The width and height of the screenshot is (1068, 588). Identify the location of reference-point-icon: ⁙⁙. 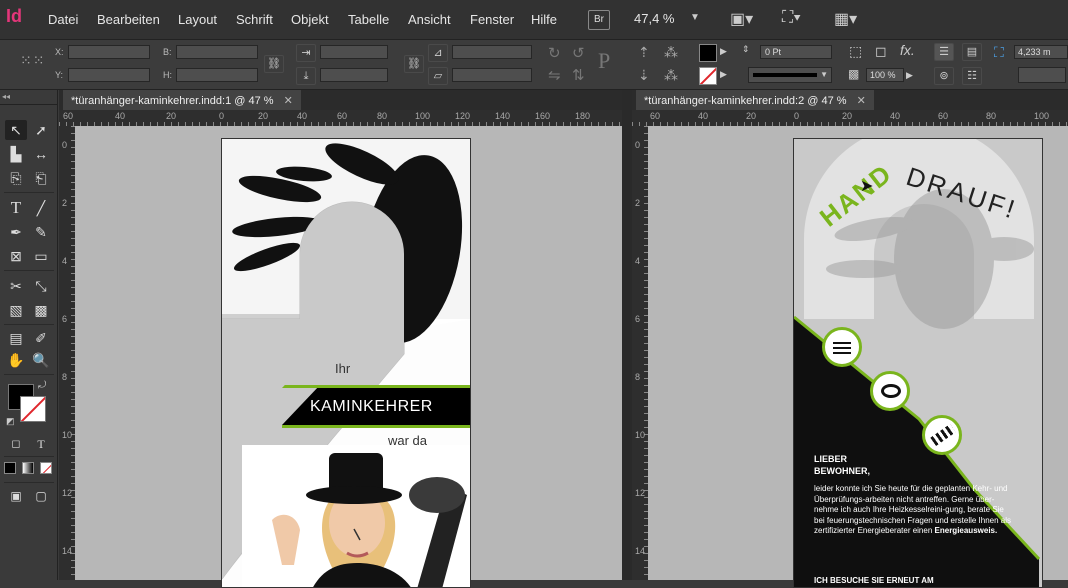
(32, 60).